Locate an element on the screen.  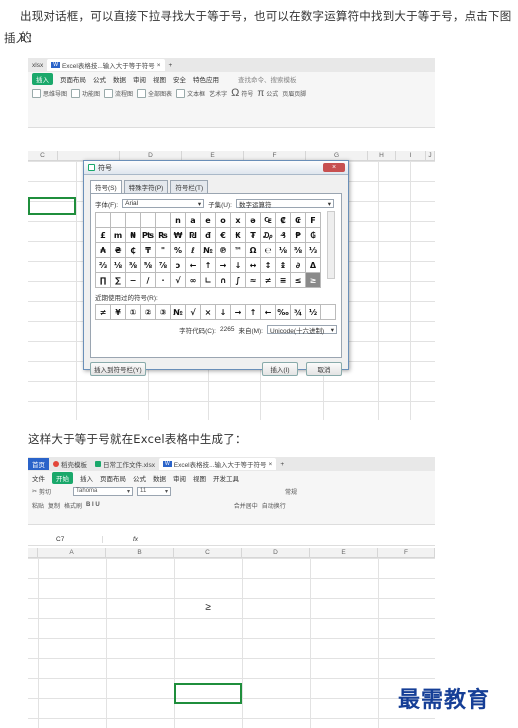
menu-review-2: 审阅 is located at coordinates (179, 478).